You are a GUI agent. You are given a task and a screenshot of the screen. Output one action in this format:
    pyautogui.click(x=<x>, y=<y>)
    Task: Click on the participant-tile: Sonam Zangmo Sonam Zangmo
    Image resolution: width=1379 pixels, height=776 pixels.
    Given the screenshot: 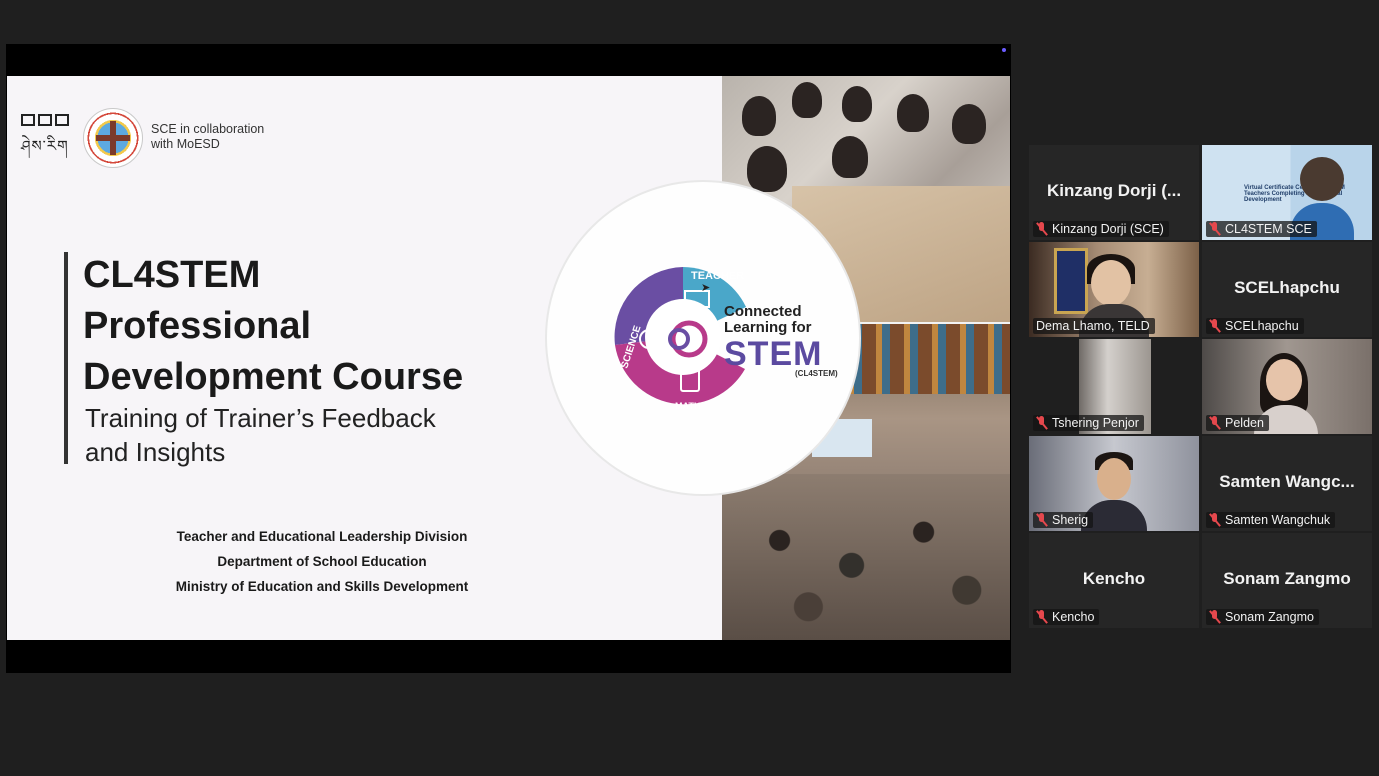 What is the action you would take?
    pyautogui.click(x=1287, y=580)
    